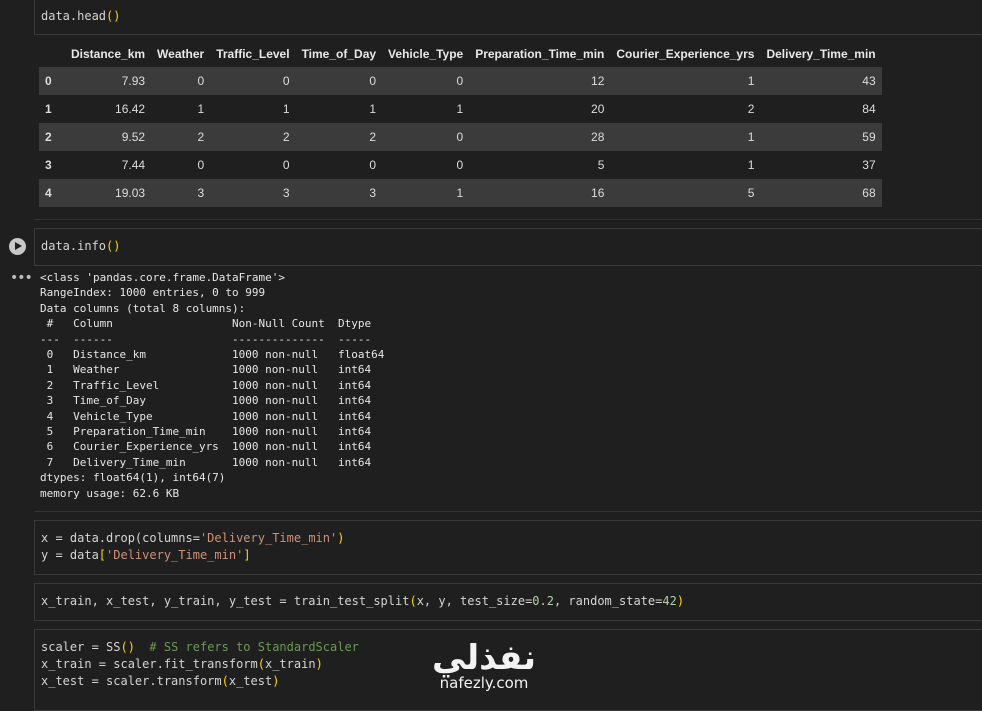 This screenshot has height=711, width=982. What do you see at coordinates (540, 54) in the screenshot?
I see `column-header: Preparation_Time_min` at bounding box center [540, 54].